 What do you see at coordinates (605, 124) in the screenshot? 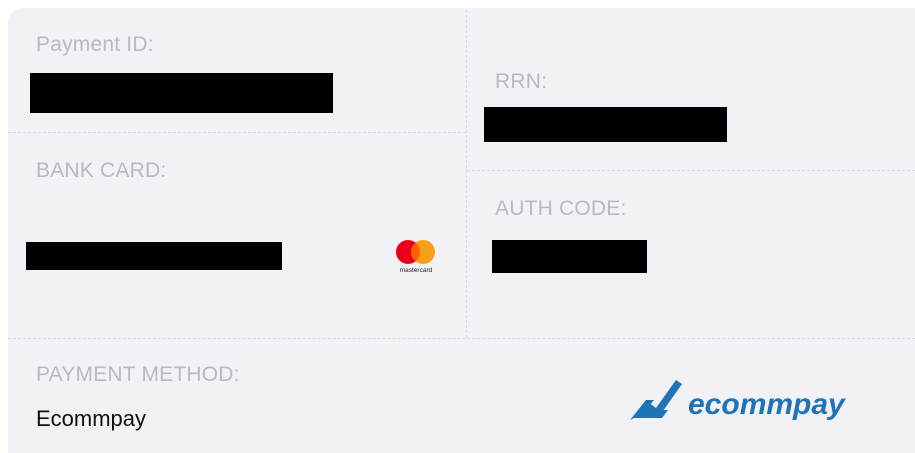
I see `rrn-redacted-value` at bounding box center [605, 124].